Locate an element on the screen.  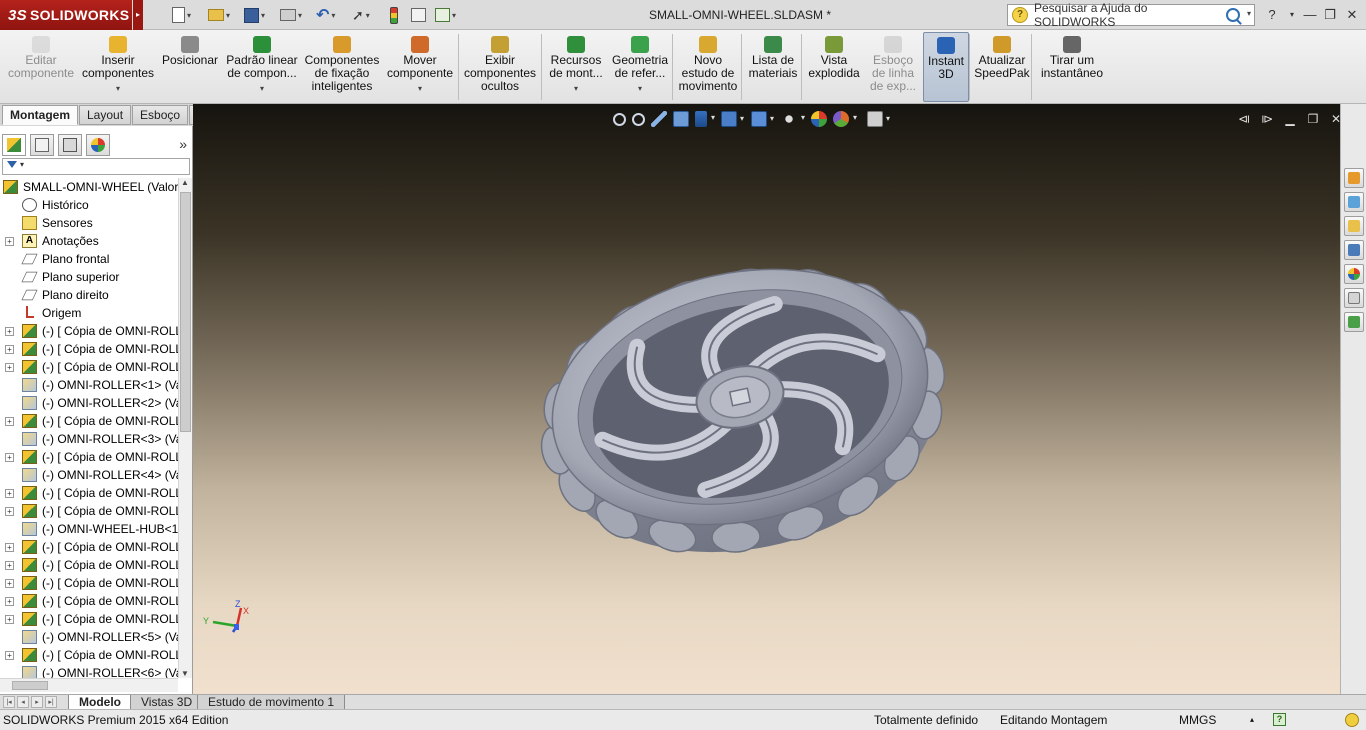
ribbon-button-15: Tirar um instantâneo is located at coordinates (1072, 67).